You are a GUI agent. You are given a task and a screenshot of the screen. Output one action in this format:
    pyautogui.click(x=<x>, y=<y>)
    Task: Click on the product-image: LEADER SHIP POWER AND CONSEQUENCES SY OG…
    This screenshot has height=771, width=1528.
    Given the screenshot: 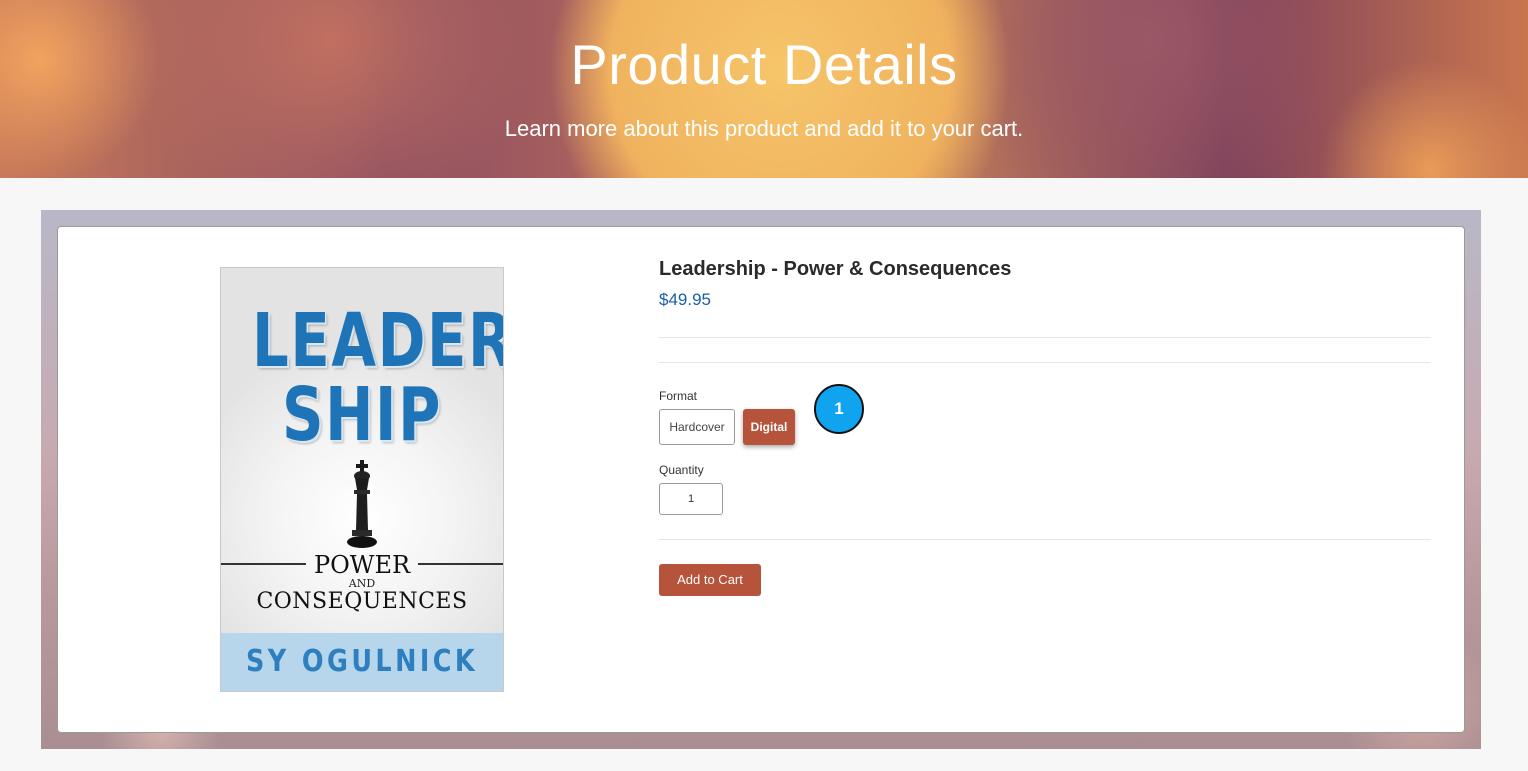 What is the action you would take?
    pyautogui.click(x=362, y=479)
    